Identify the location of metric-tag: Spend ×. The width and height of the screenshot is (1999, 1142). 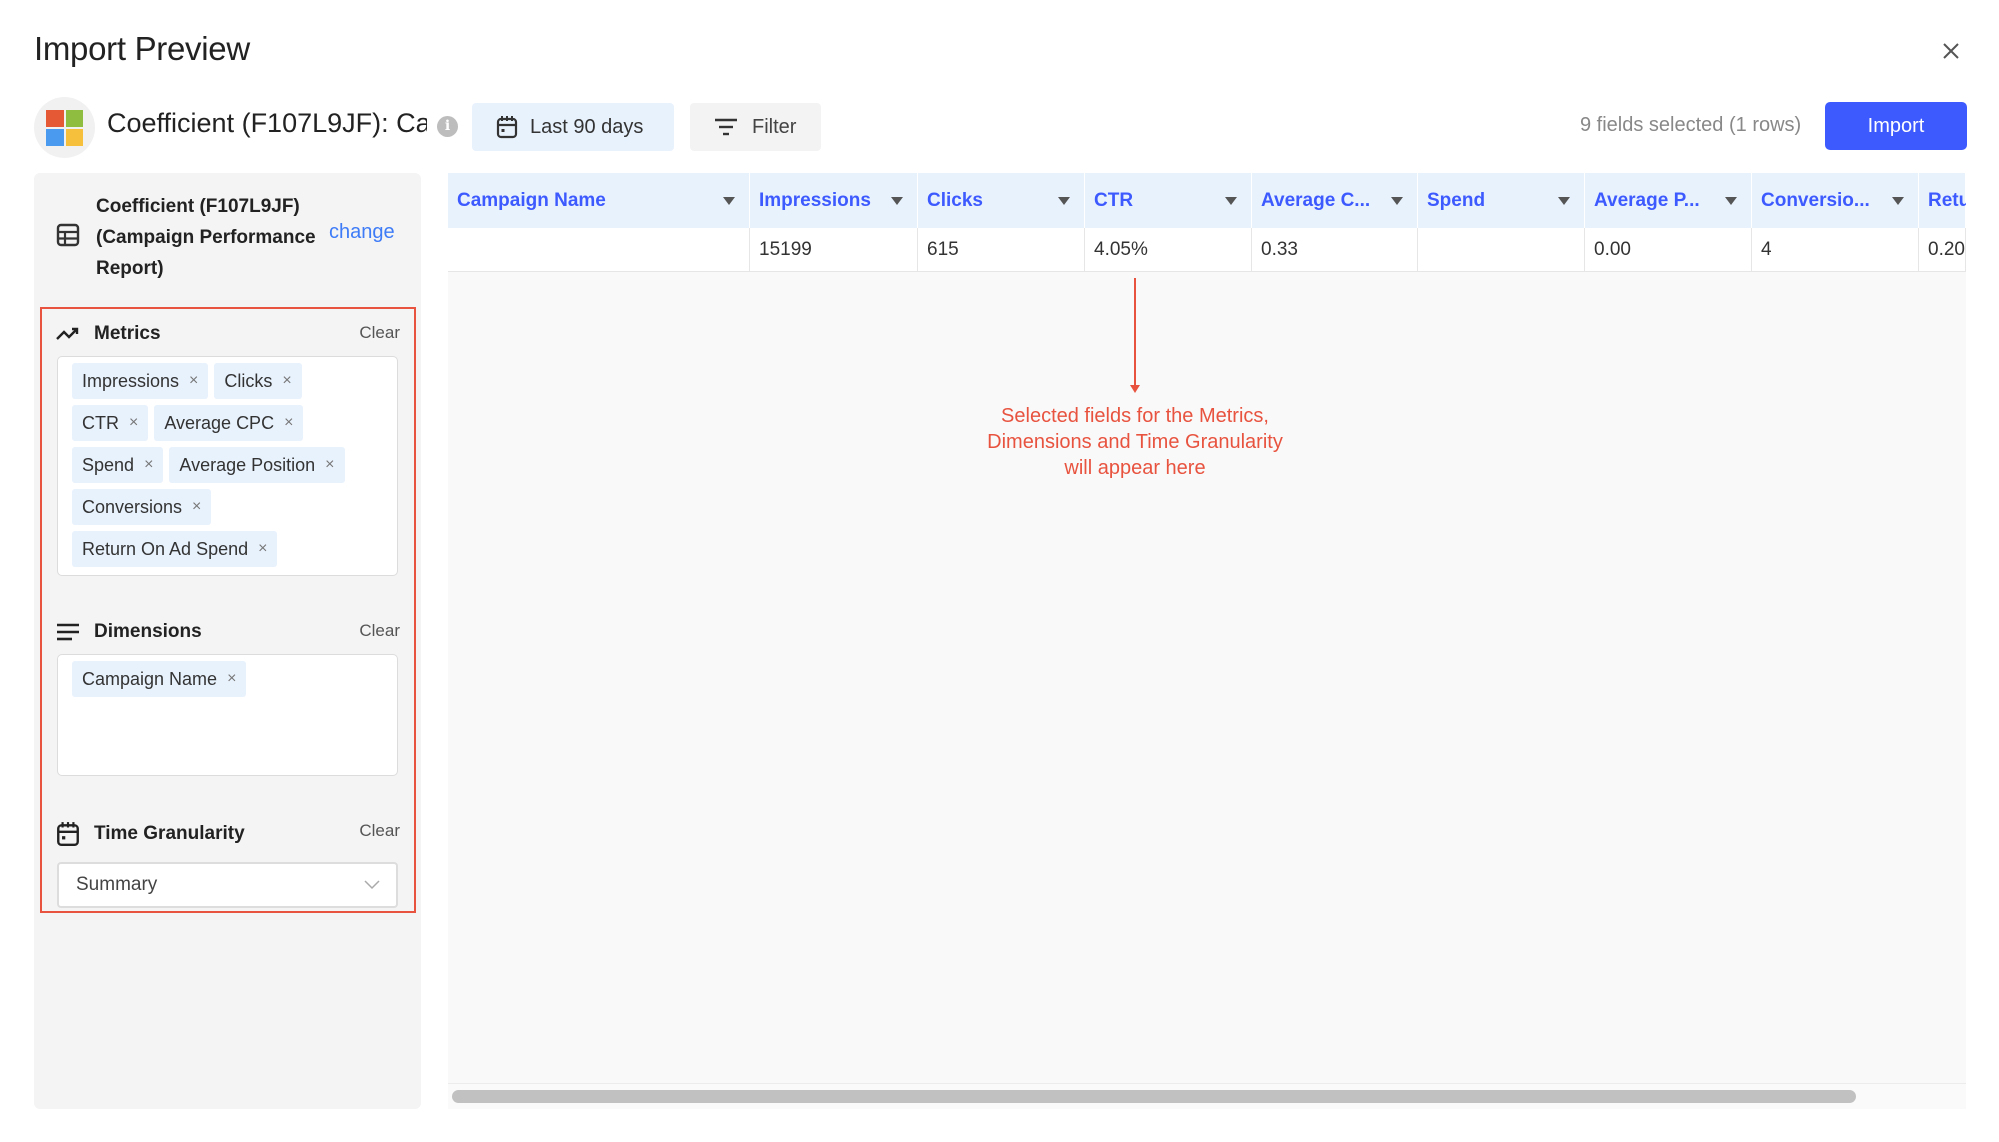
(118, 465).